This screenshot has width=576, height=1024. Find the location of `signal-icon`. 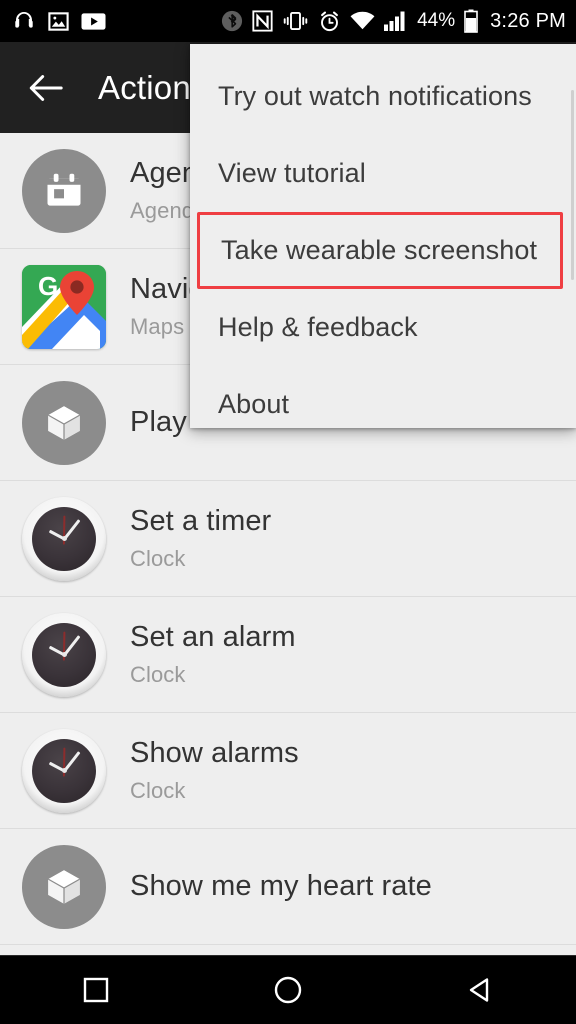

signal-icon is located at coordinates (396, 21).